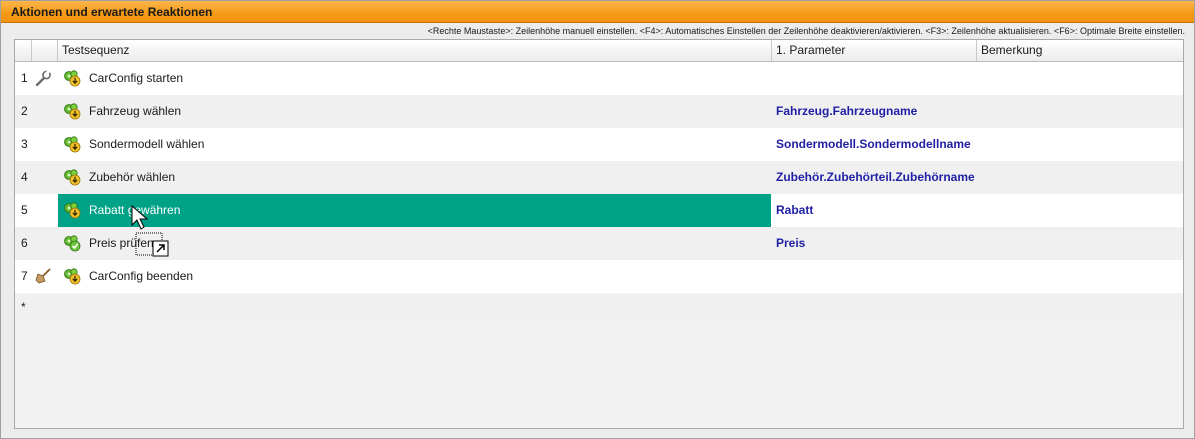 The height and width of the screenshot is (439, 1195). I want to click on row-number: 7, so click(24, 276).